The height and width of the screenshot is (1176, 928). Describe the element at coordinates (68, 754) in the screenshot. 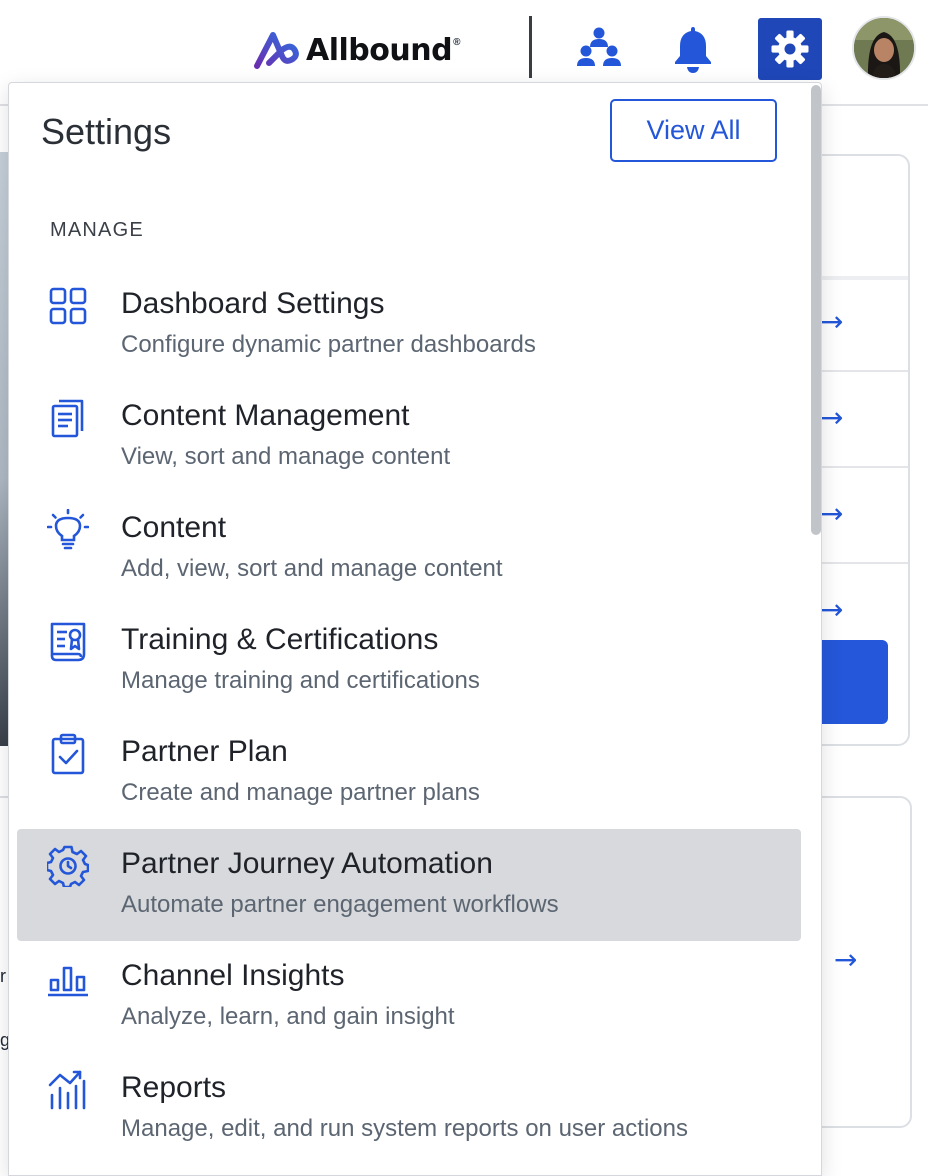

I see `clipboard-check-icon` at that location.